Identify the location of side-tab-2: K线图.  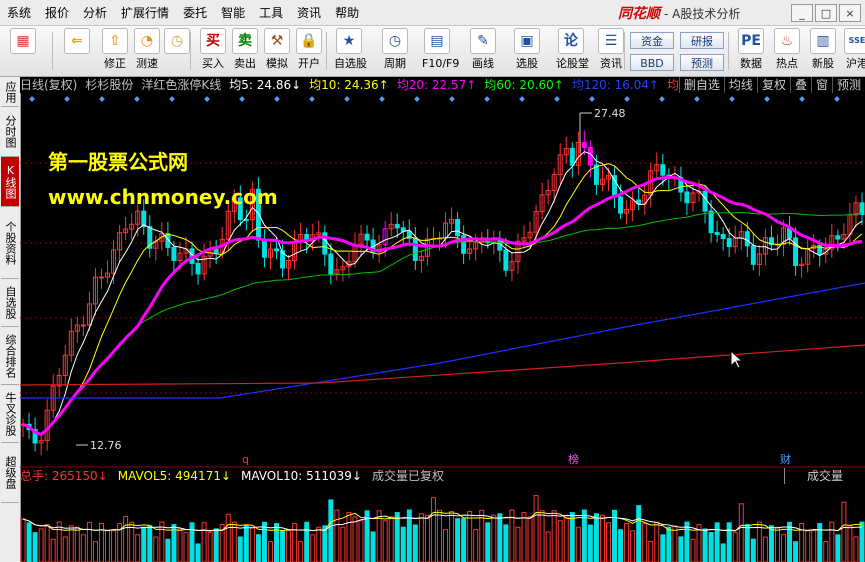
(10, 182).